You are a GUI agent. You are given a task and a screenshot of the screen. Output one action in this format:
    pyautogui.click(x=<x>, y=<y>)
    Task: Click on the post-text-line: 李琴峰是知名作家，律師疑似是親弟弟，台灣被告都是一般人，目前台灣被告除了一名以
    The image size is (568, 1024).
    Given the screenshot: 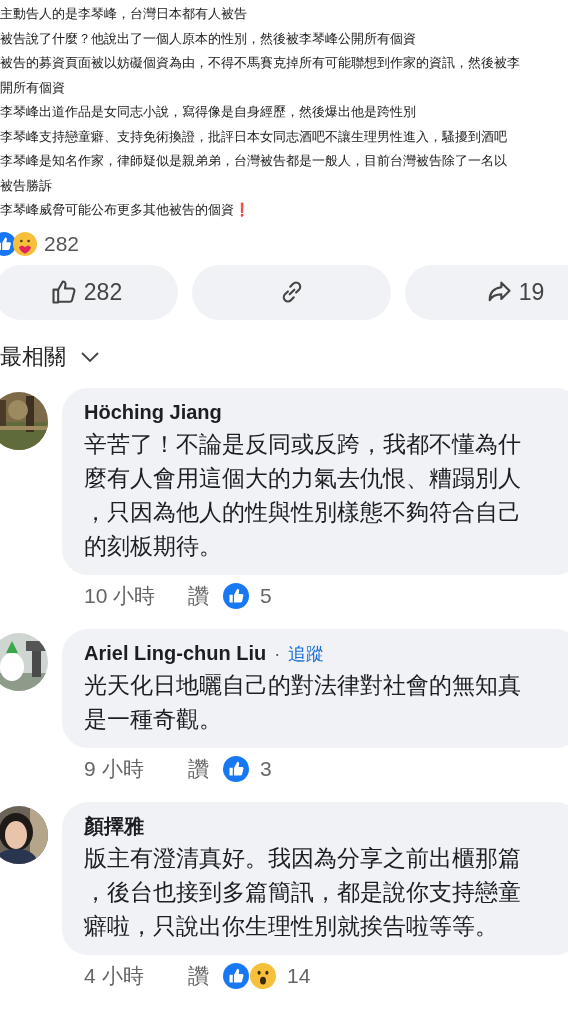 What is the action you would take?
    pyautogui.click(x=254, y=161)
    